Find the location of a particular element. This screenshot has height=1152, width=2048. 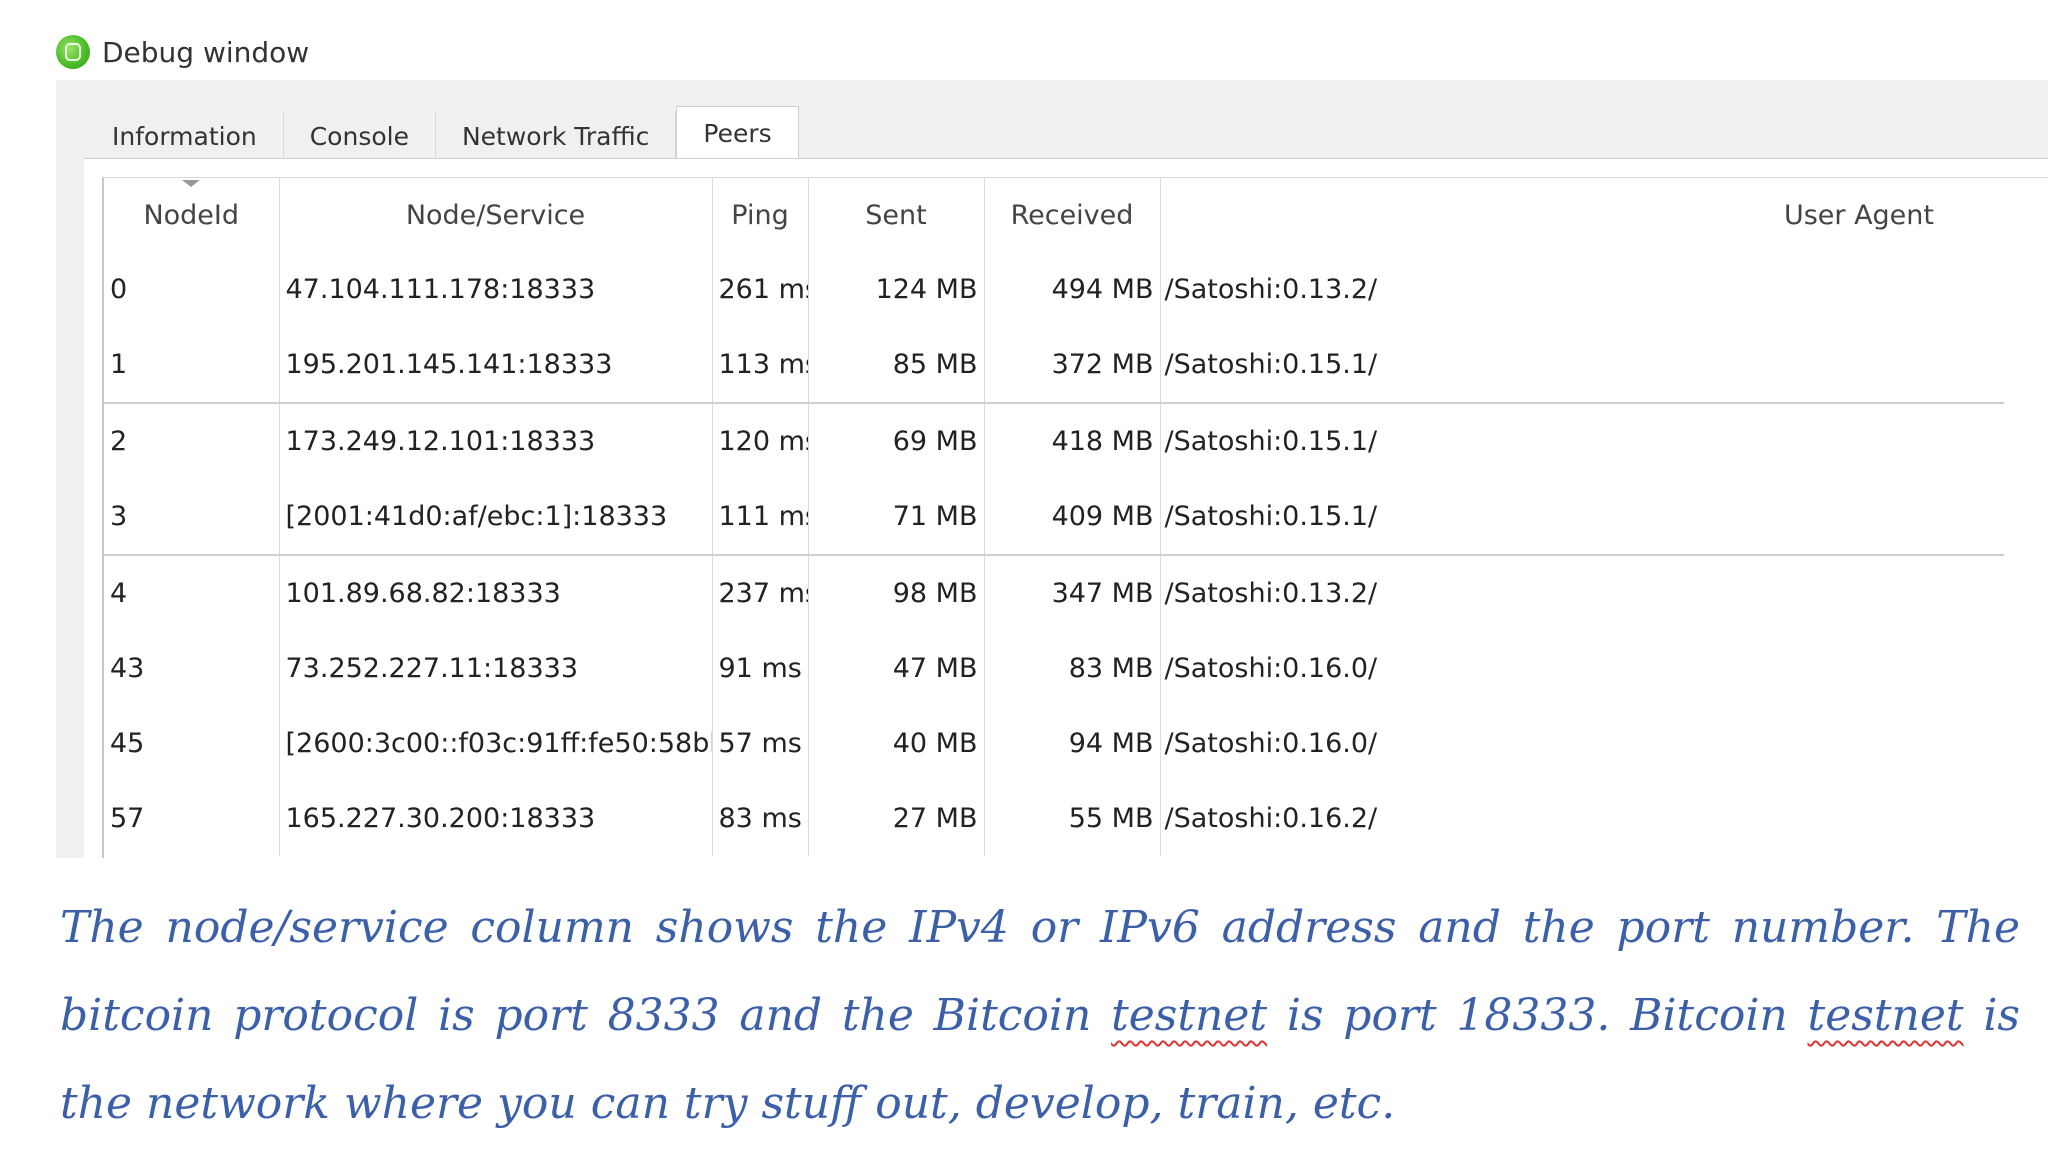

bitcoin-core-icon is located at coordinates (73, 52).